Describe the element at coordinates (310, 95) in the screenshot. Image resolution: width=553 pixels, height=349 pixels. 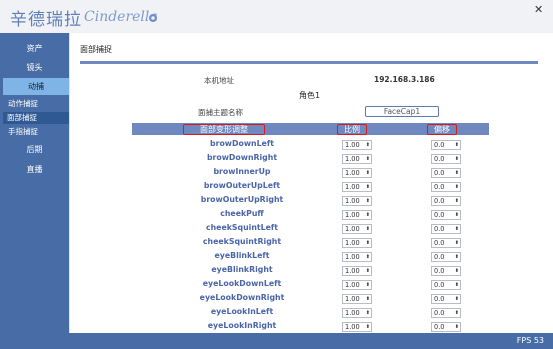
I see `role-title: 角色1` at that location.